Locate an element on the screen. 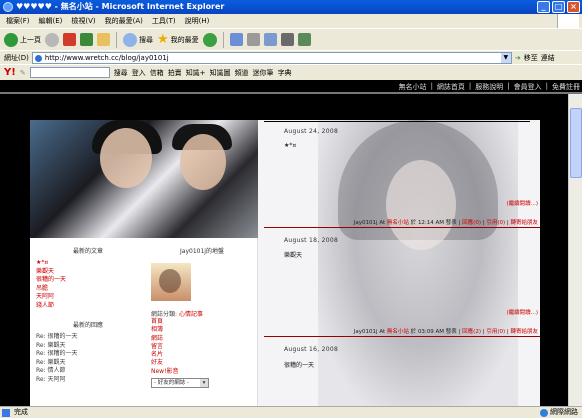 The height and width of the screenshot is (418, 582). back-button: 上一頁 is located at coordinates (22, 39).